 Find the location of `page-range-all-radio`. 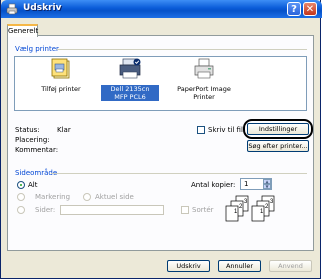

page-range-all-radio is located at coordinates (21, 185).